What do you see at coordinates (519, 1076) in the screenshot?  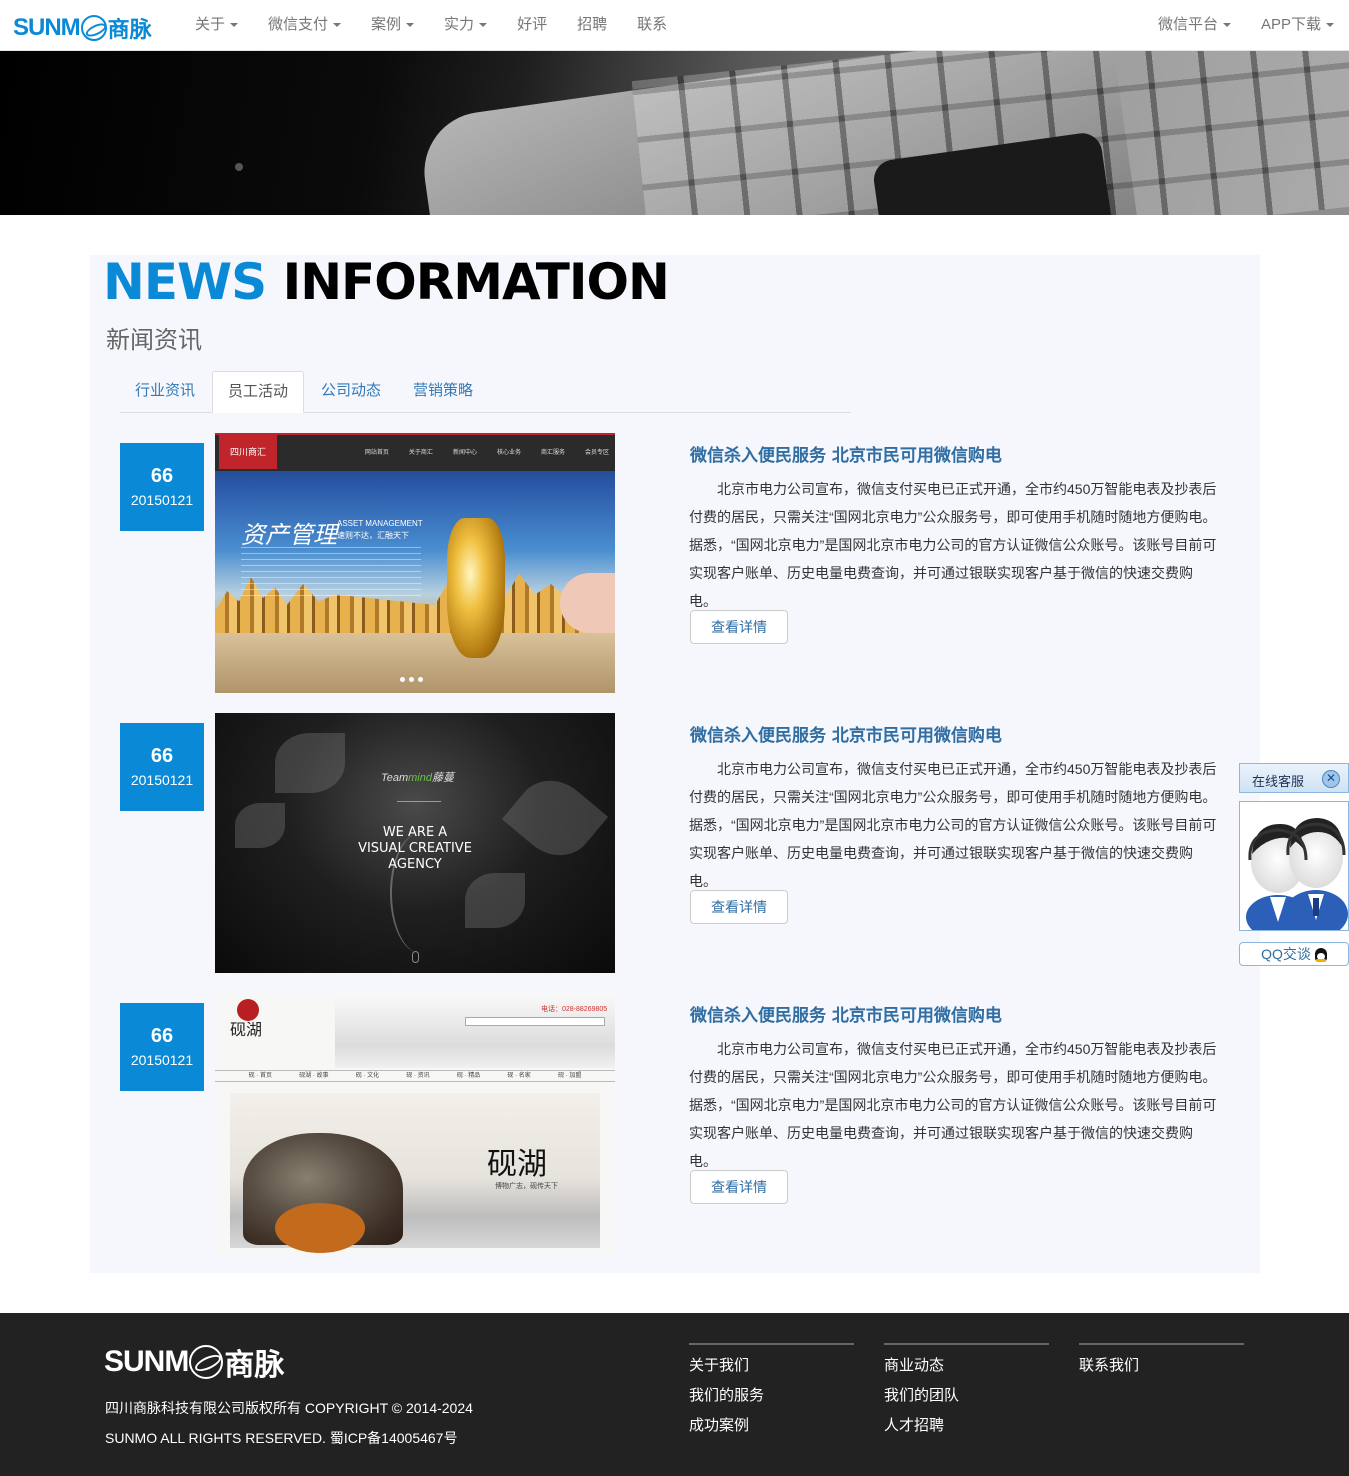 I see `thumb-menu-item: 砚 · 名家` at bounding box center [519, 1076].